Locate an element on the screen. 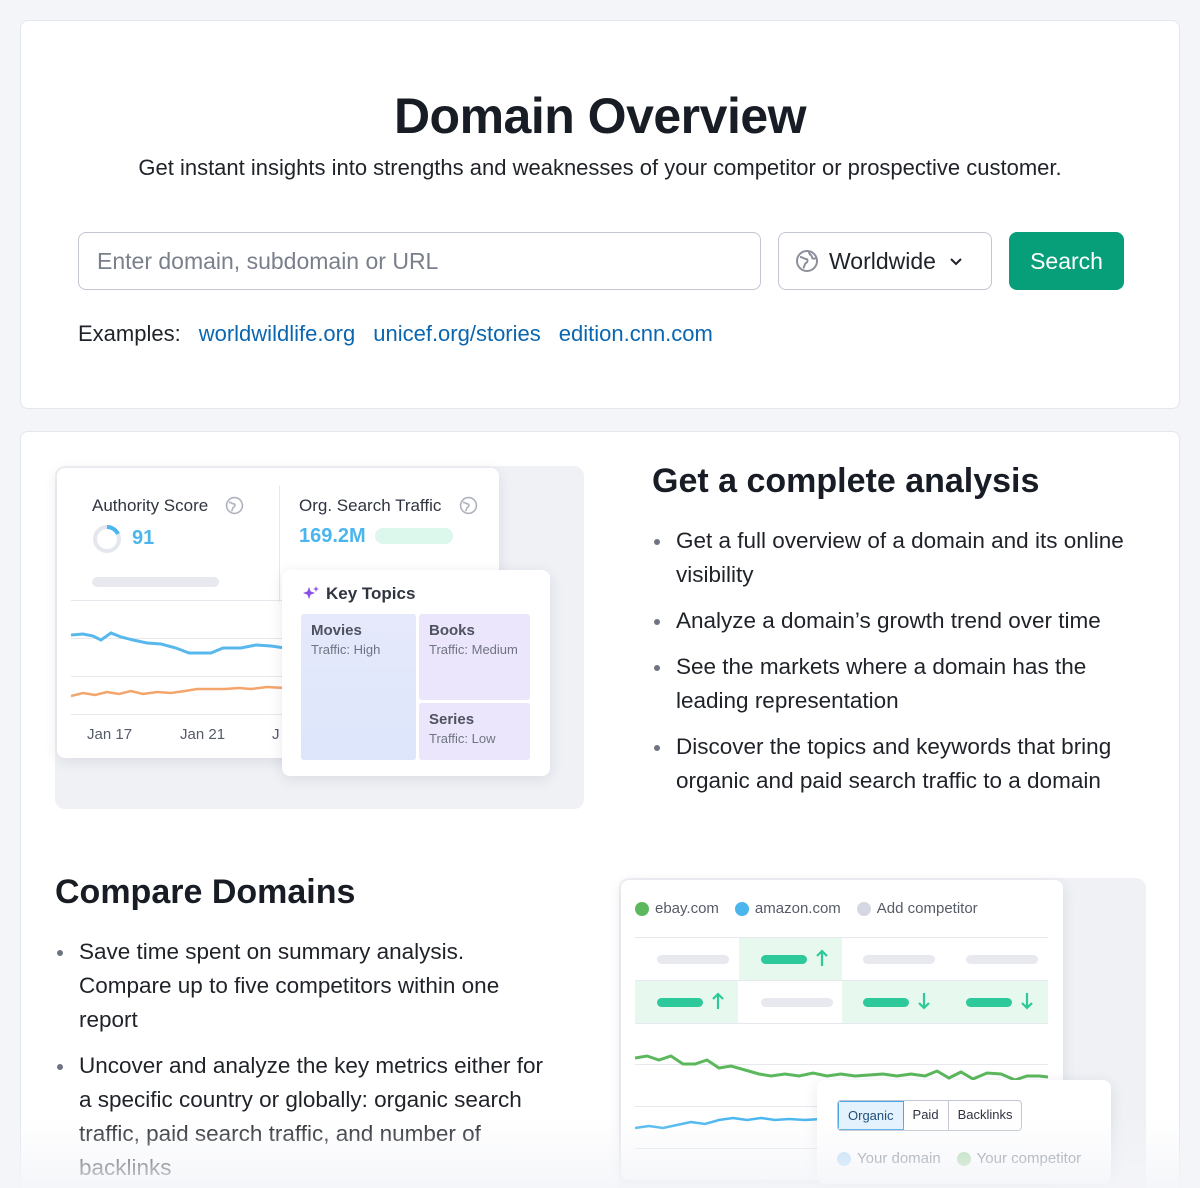 The width and height of the screenshot is (1200, 1188). example-link-cnn: edition.cnn.com is located at coordinates (636, 334).